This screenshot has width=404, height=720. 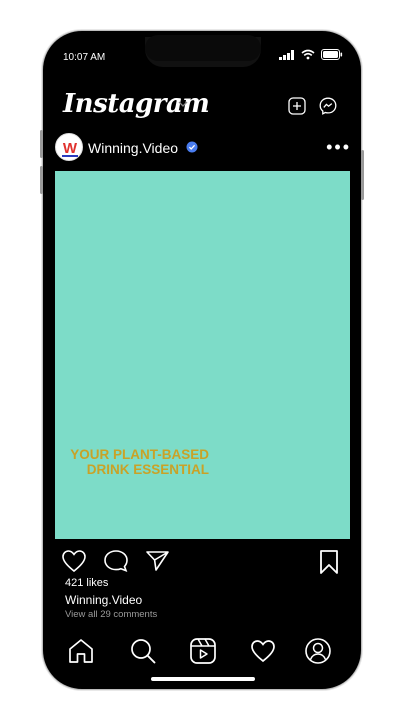 What do you see at coordinates (74, 561) in the screenshot?
I see `heart-icon` at bounding box center [74, 561].